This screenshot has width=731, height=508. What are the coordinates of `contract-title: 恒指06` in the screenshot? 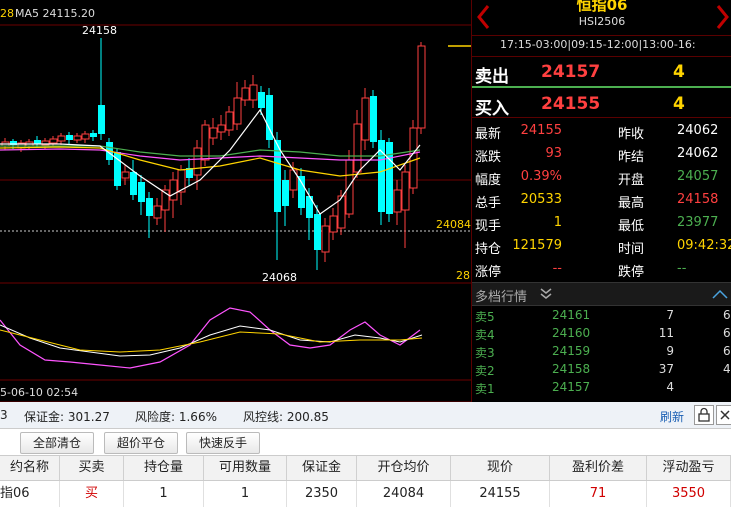 It's located at (602, 7).